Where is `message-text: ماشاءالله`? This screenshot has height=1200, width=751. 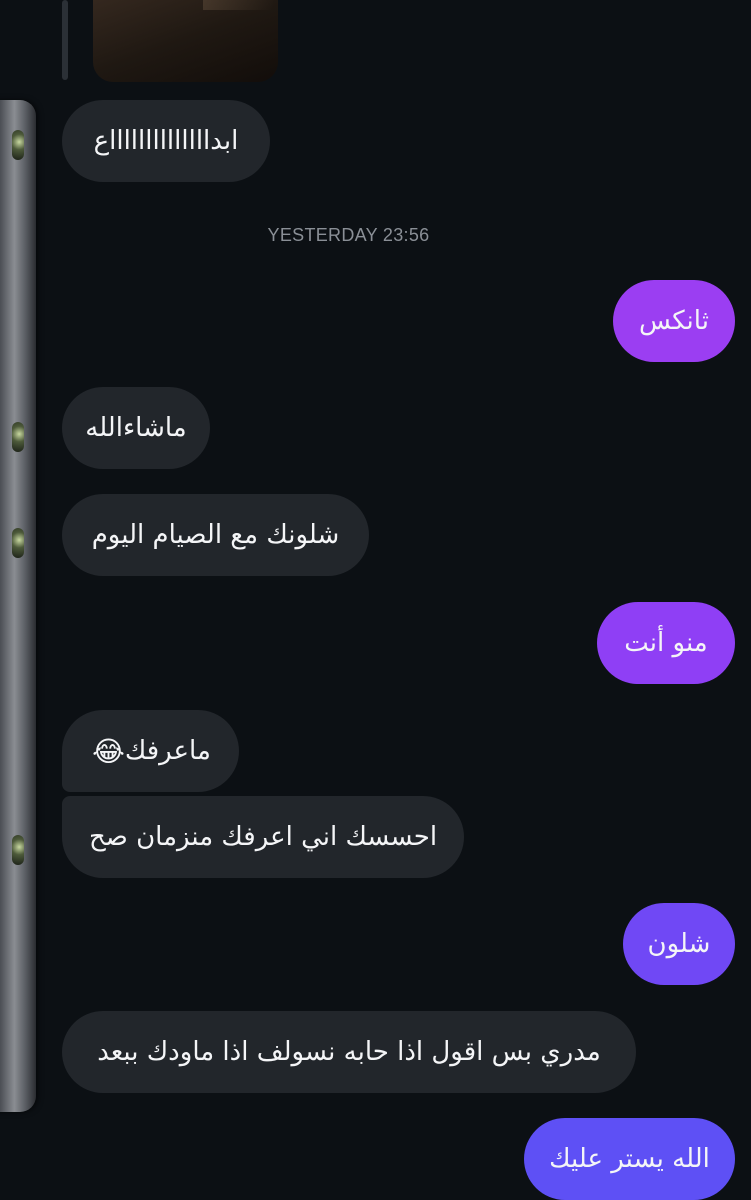 message-text: ماشاءالله is located at coordinates (136, 428).